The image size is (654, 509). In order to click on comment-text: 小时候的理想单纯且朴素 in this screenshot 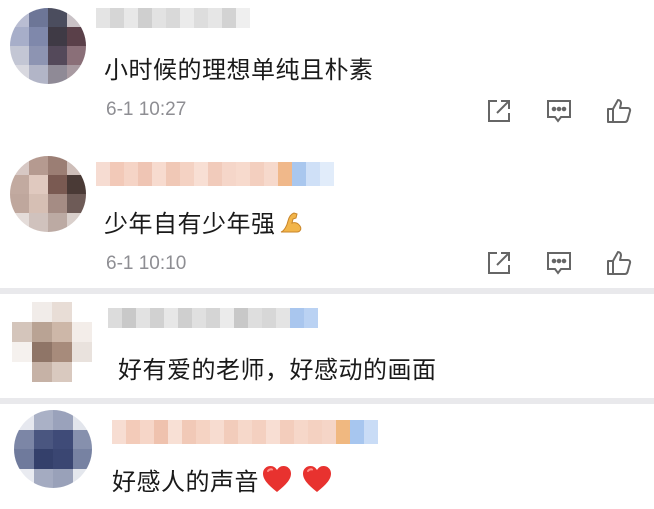, I will do `click(239, 70)`.